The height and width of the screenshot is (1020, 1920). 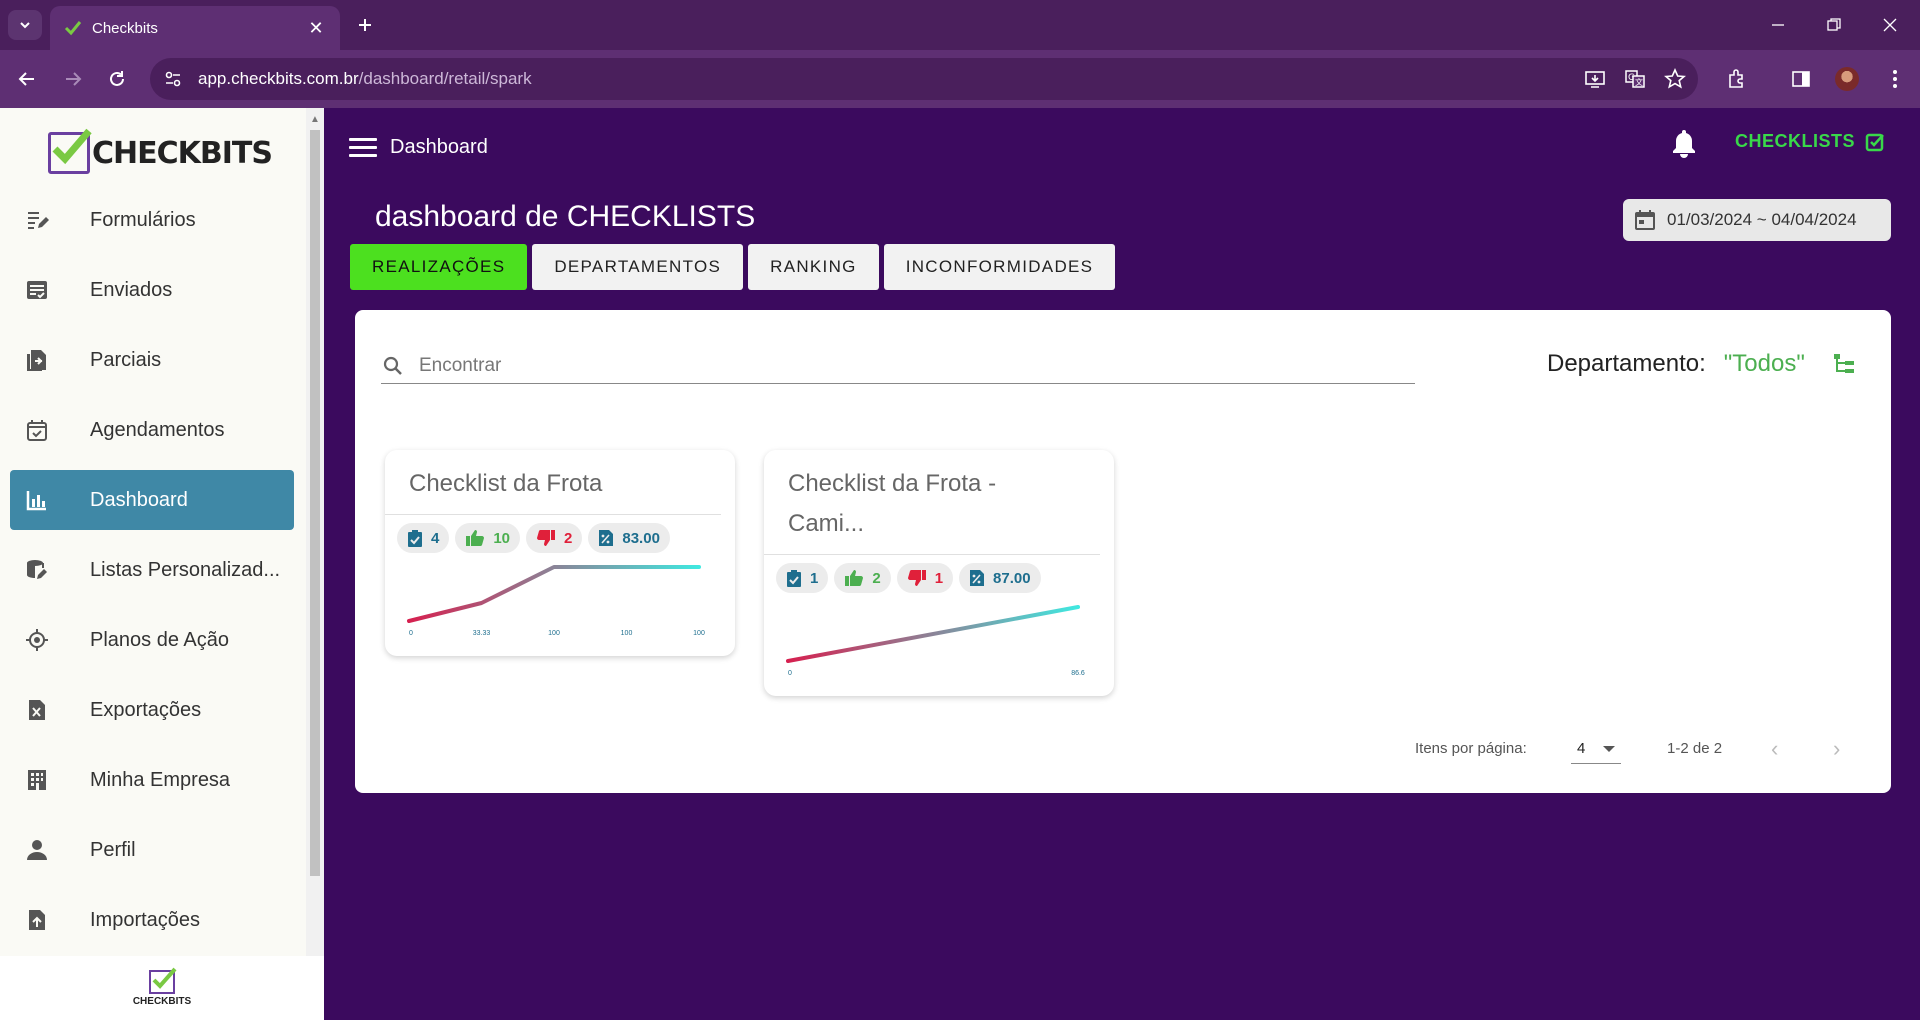 I want to click on sidebar-item-agendamentos: Agendamentos, so click(x=152, y=430).